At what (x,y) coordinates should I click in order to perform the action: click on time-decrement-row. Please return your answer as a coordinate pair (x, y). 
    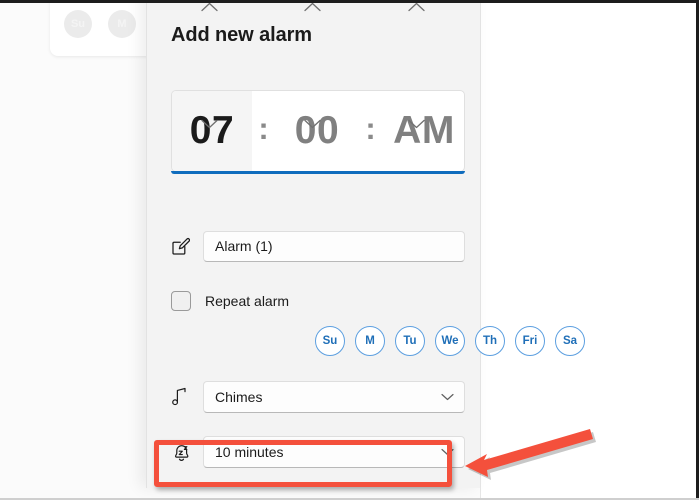
    Looking at the image, I should click on (294, 124).